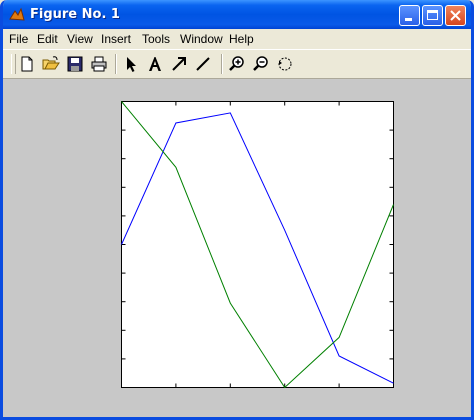  Describe the element at coordinates (75, 64) in the screenshot. I see `save-icon` at that location.